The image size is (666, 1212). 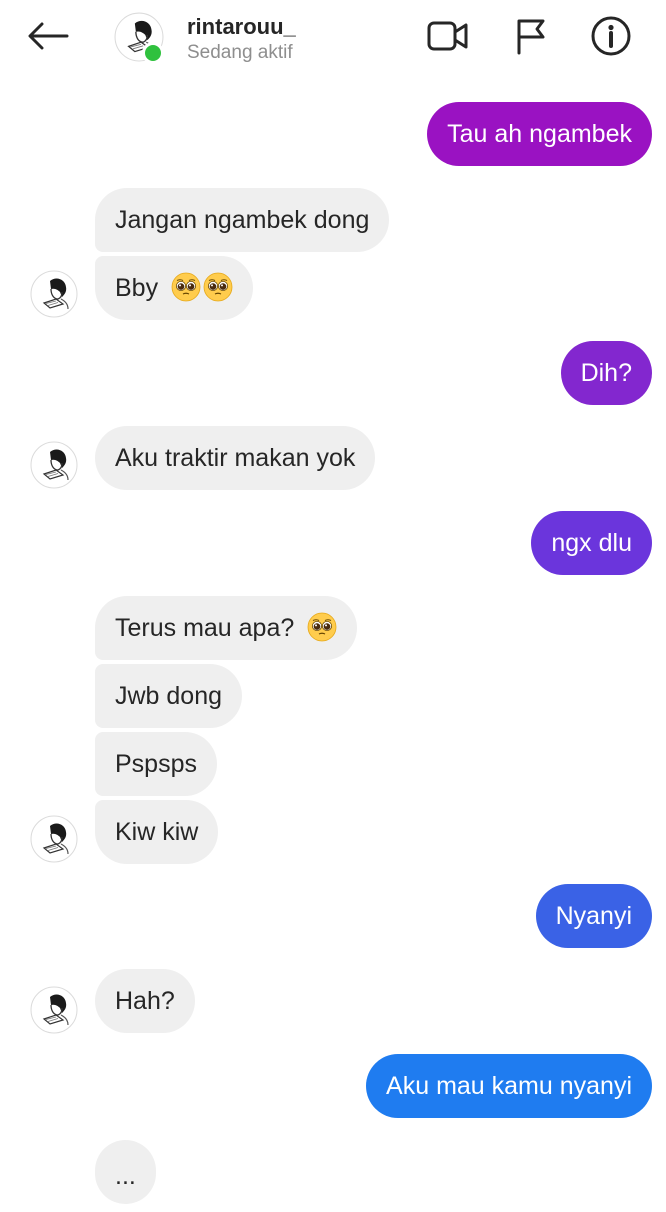 What do you see at coordinates (539, 134) in the screenshot?
I see `sent-message: Tau ah ngambek` at bounding box center [539, 134].